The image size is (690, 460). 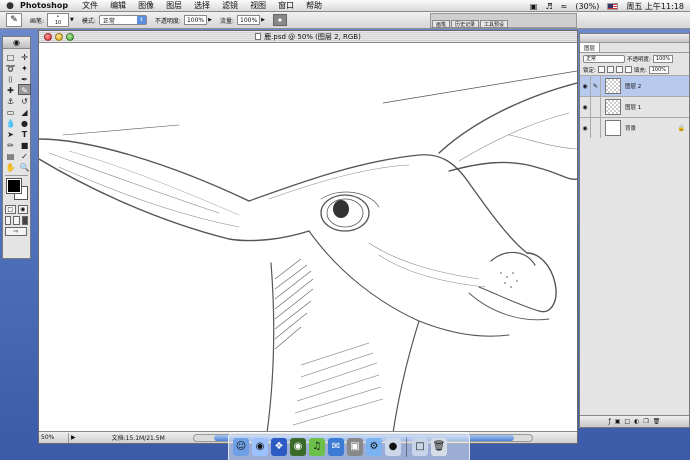 I want to click on documents-folder-icon: □, so click(x=420, y=446).